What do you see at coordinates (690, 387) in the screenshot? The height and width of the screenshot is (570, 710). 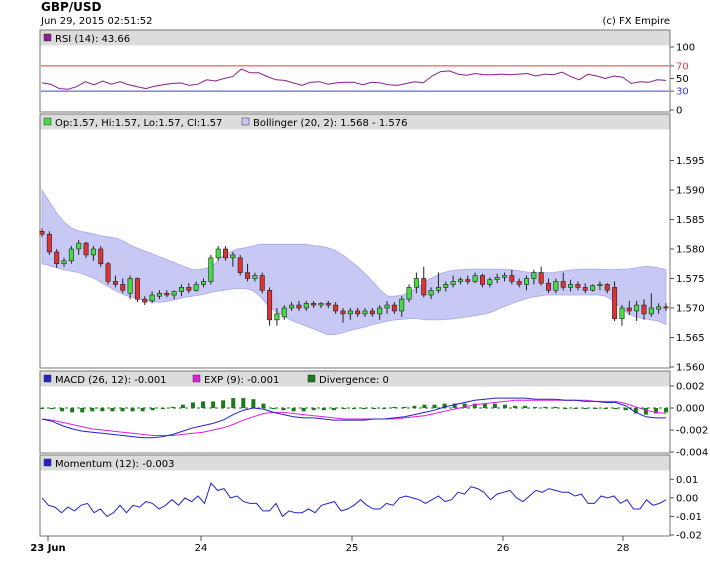 I see `macd-tick-label: 0.002` at bounding box center [690, 387].